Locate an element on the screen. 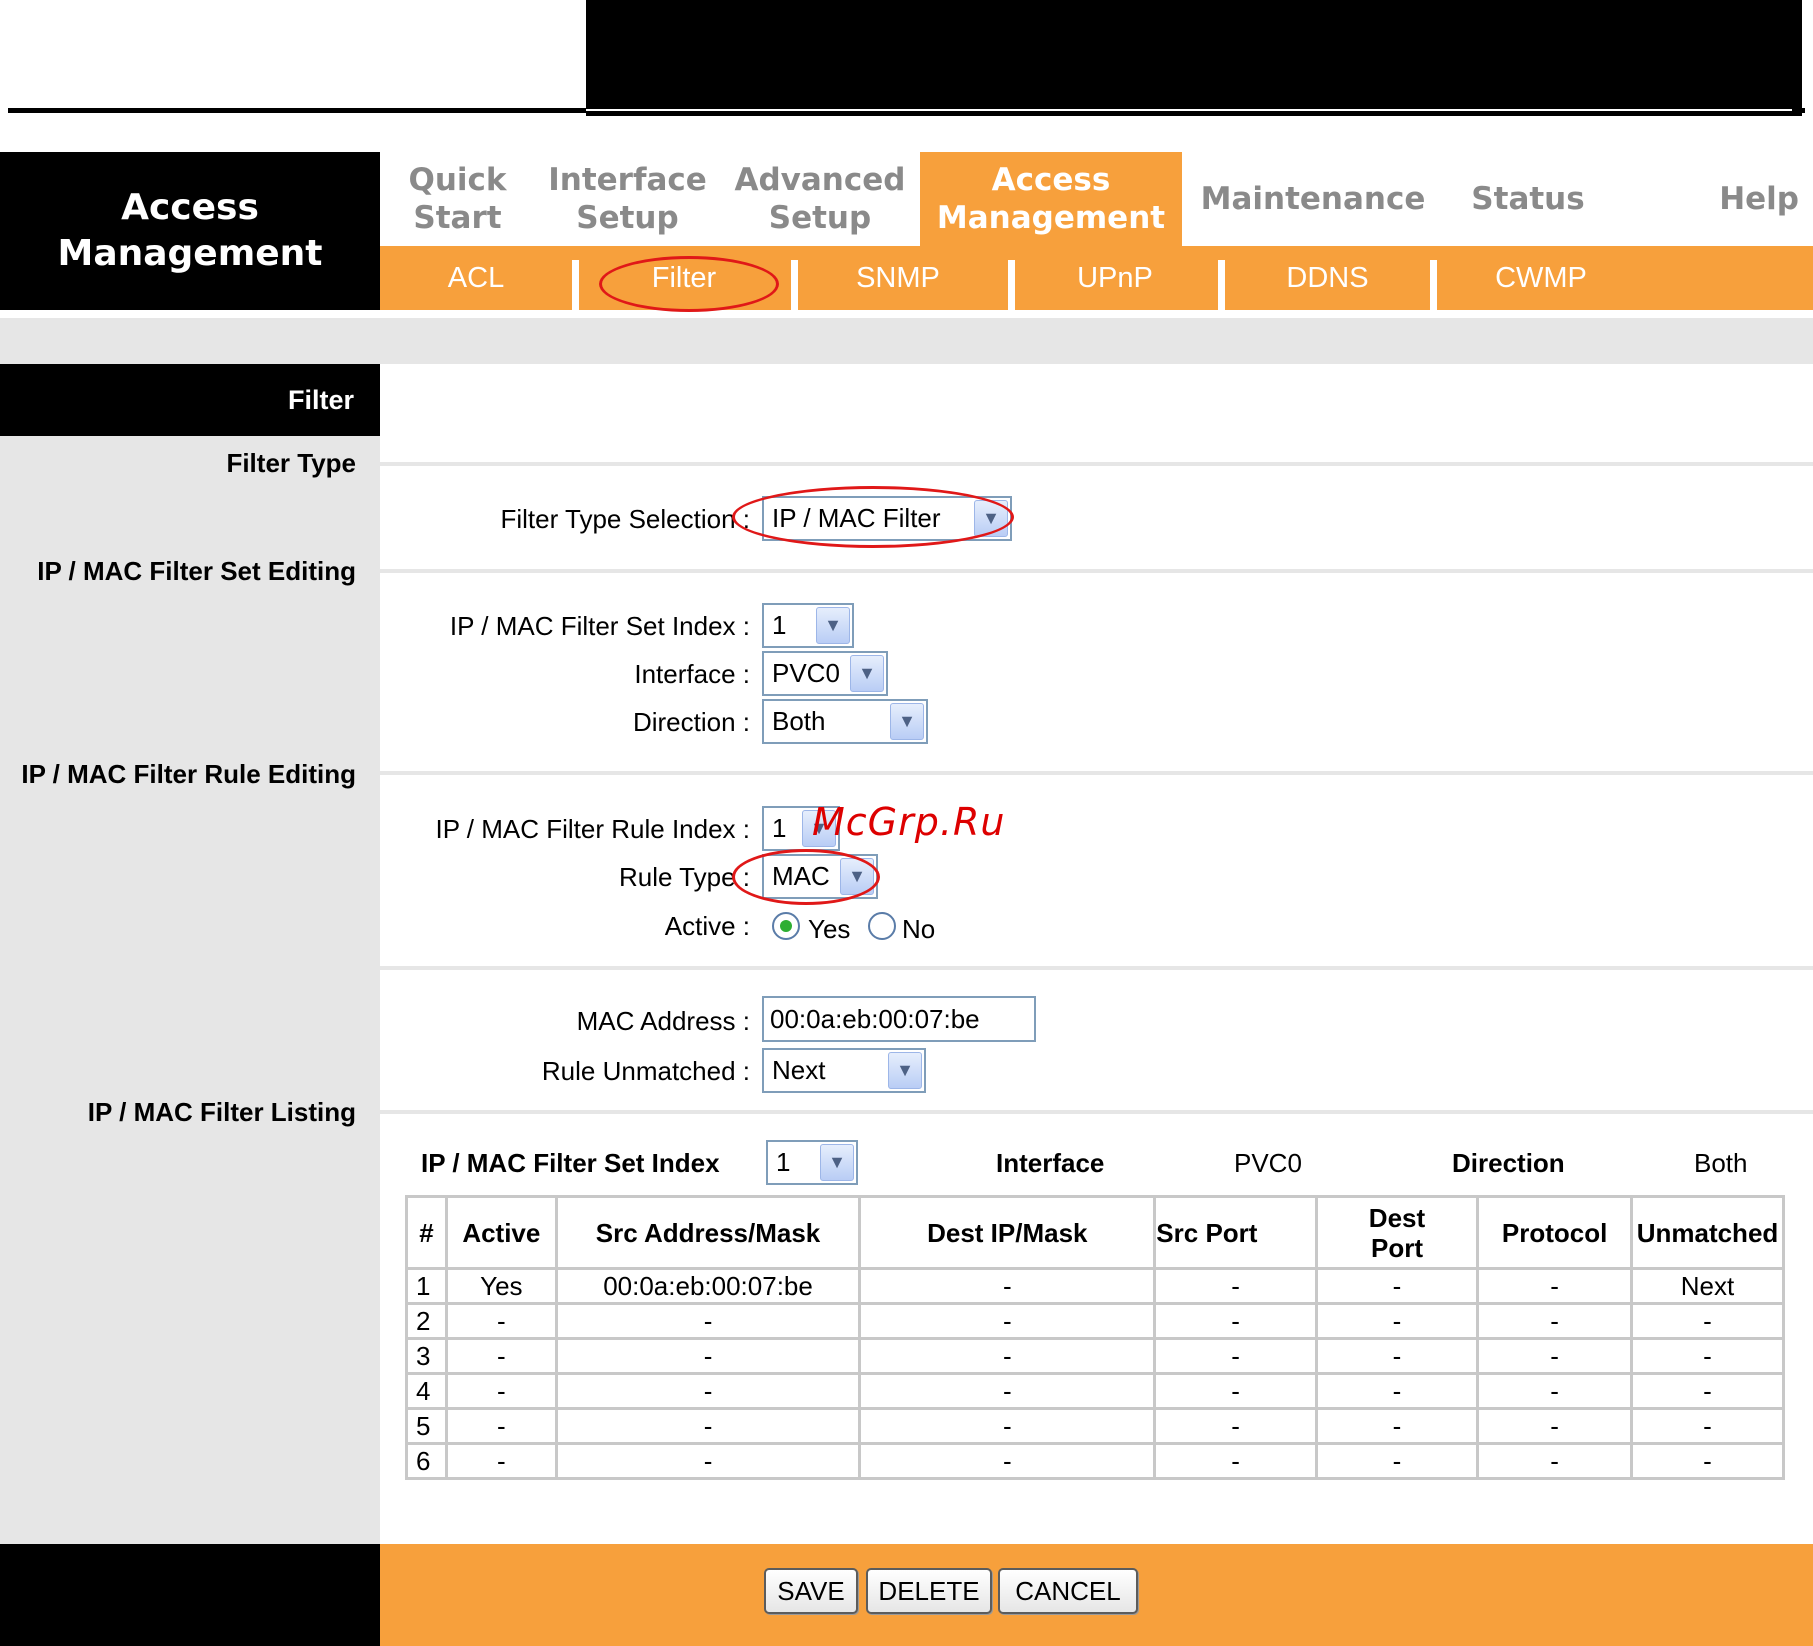  highlight-ellipse-filter-tab is located at coordinates (689, 284).